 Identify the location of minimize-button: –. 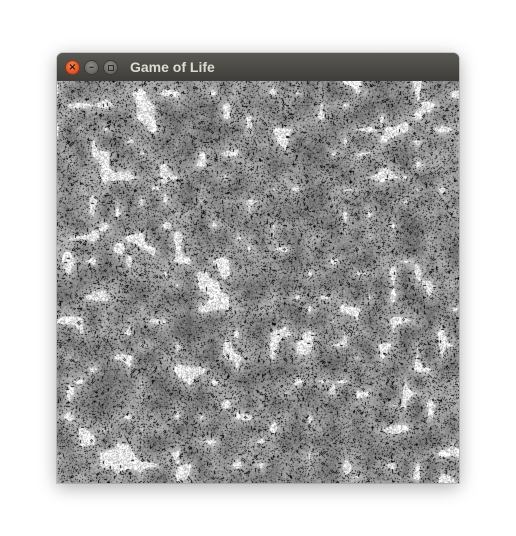
(91, 67).